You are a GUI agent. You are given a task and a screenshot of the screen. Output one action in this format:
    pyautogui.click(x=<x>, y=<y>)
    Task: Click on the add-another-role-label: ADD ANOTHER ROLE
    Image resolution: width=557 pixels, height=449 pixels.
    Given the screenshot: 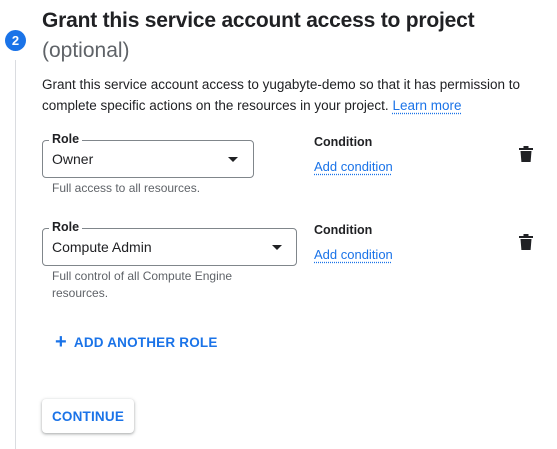 What is the action you would take?
    pyautogui.click(x=145, y=342)
    